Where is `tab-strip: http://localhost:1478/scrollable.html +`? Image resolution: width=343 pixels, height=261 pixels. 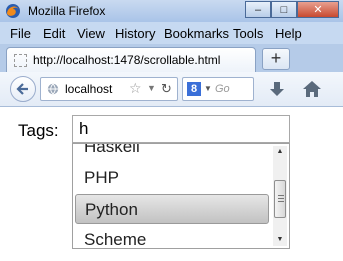
tab-strip: http://localhost:1478/scrollable.html + is located at coordinates (171, 58).